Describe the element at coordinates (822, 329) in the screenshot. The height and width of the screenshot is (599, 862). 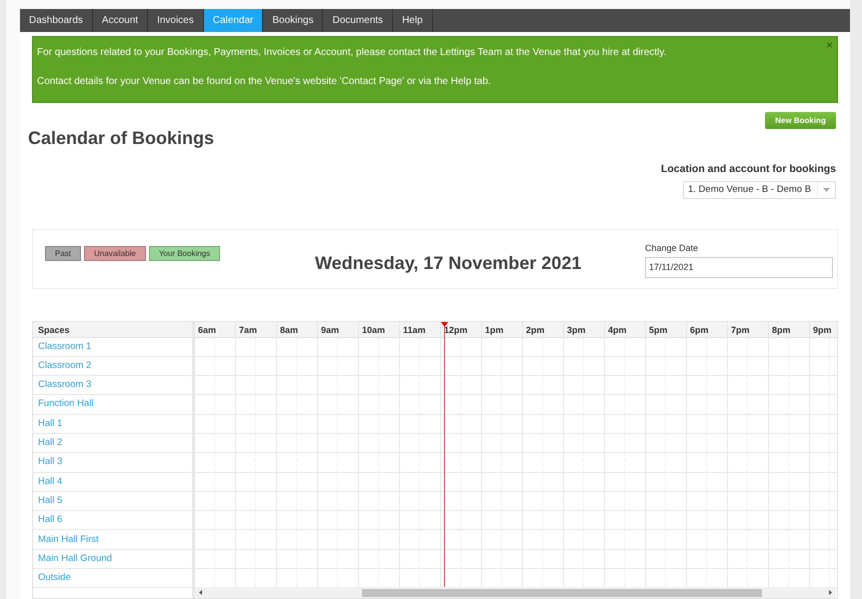
I see `hour-header: 9pm` at that location.